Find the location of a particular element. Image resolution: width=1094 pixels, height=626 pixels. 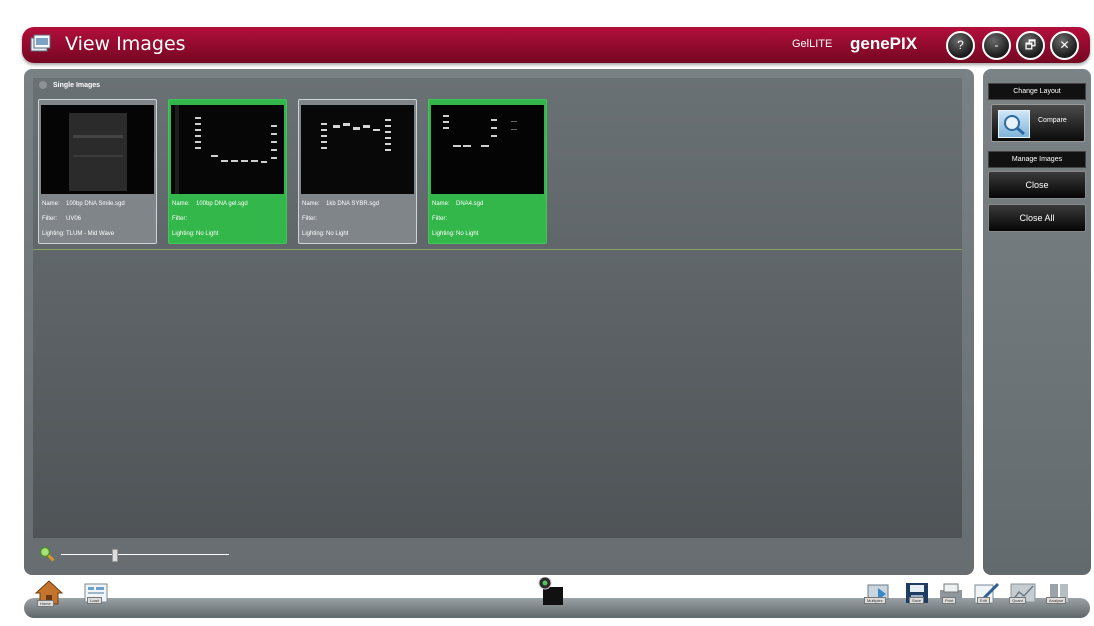

close-button: Close is located at coordinates (1037, 185).